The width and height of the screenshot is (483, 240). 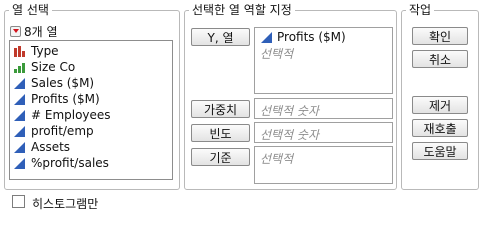 I want to click on help-button: 도움말, so click(x=440, y=151).